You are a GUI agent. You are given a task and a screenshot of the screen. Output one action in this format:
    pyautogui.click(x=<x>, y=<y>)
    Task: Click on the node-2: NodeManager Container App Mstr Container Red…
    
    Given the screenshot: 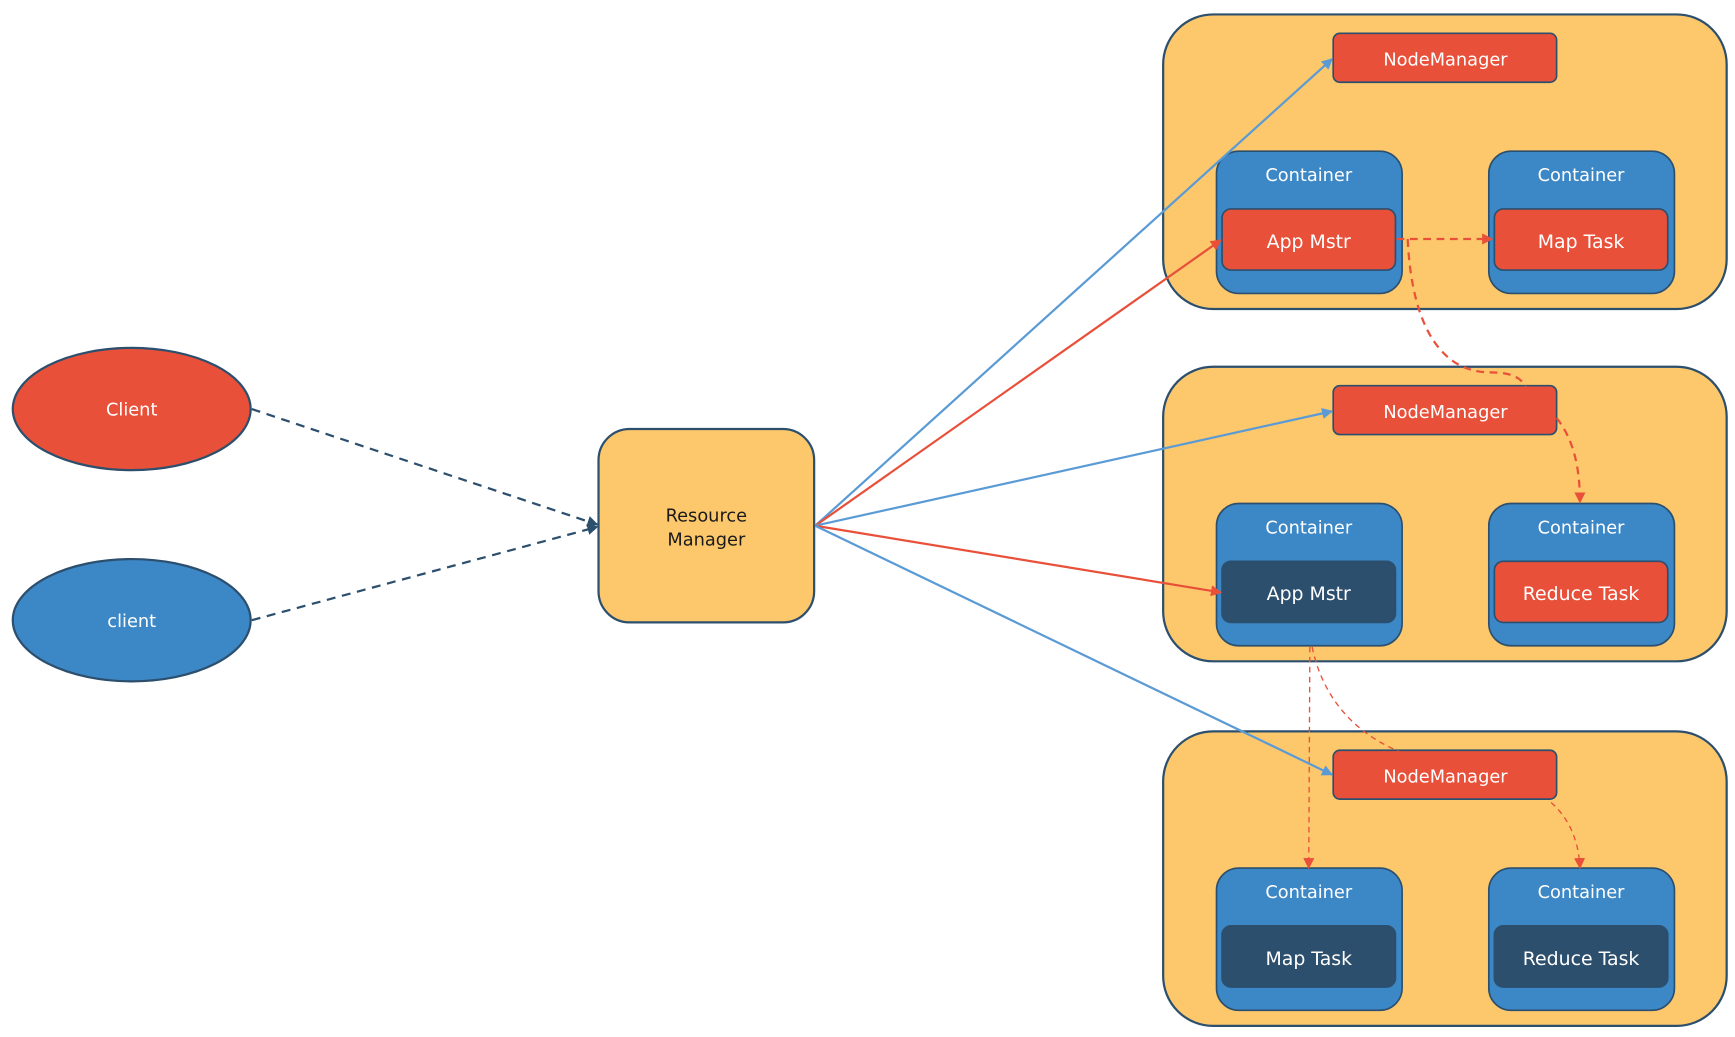 What is the action you would take?
    pyautogui.click(x=1445, y=514)
    